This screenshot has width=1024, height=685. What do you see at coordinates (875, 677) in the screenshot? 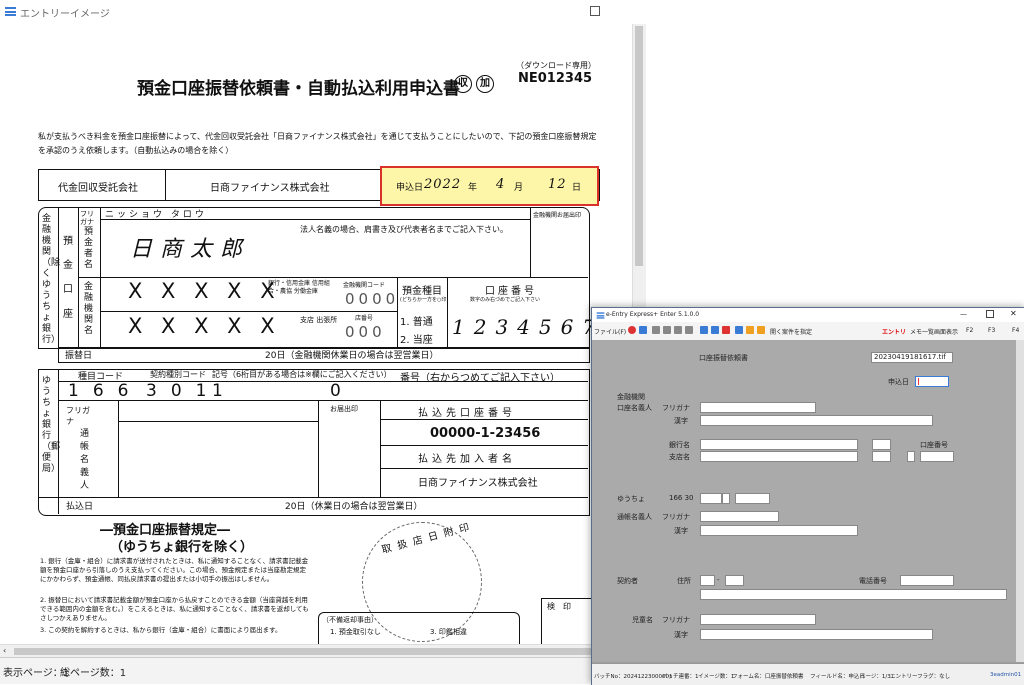
I see `status-page: ページ：1/3` at bounding box center [875, 677].